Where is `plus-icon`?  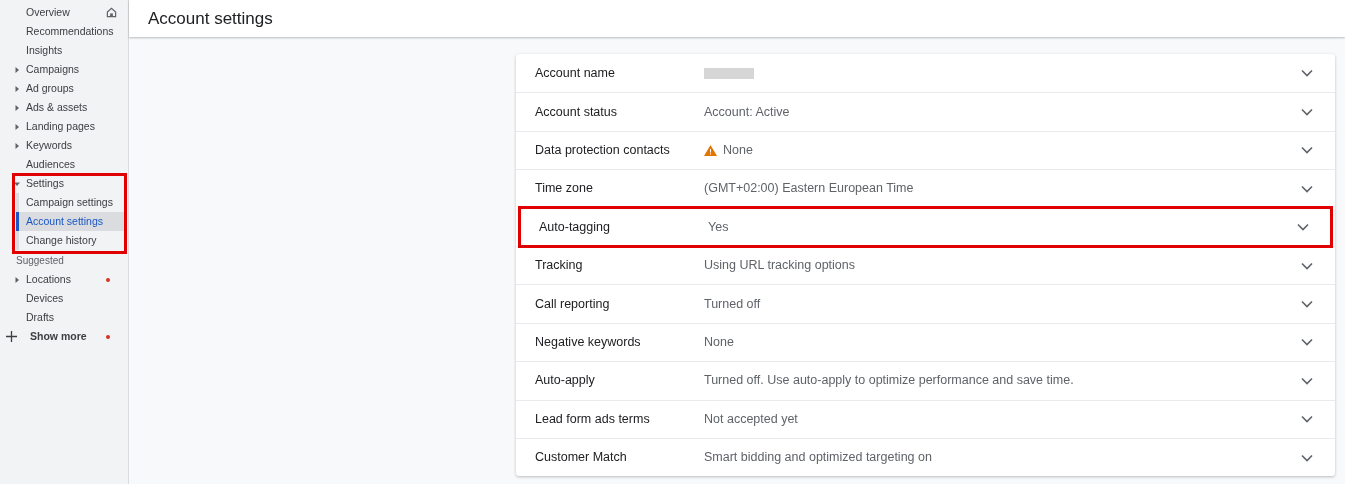
plus-icon is located at coordinates (11, 336).